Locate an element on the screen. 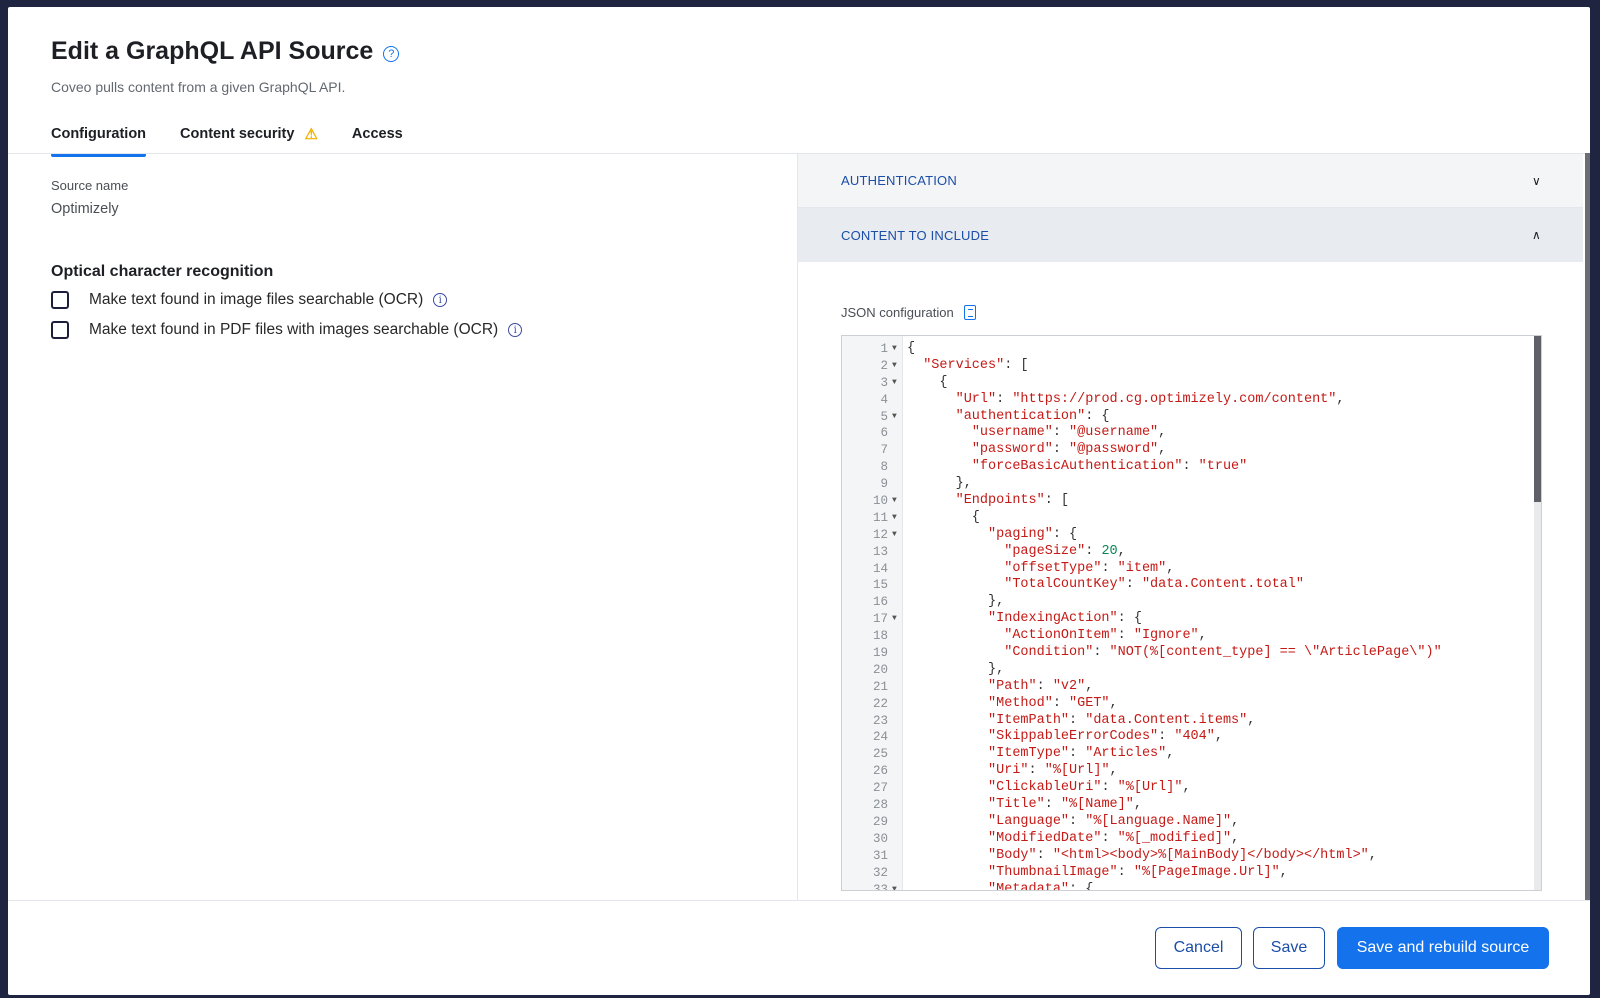 Image resolution: width=1600 pixels, height=998 pixels. code-line: 7 "password": "@password", is located at coordinates (1191, 450).